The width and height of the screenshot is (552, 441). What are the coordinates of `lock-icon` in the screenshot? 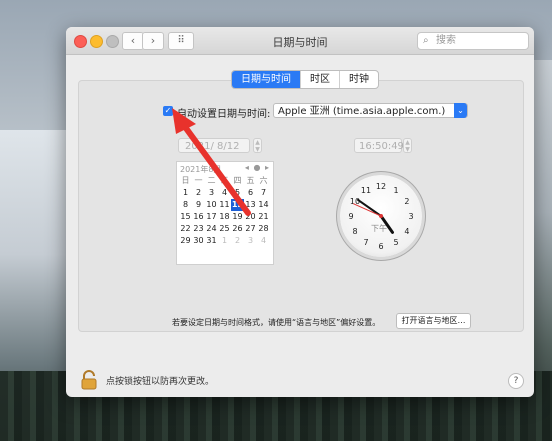 It's located at (89, 380).